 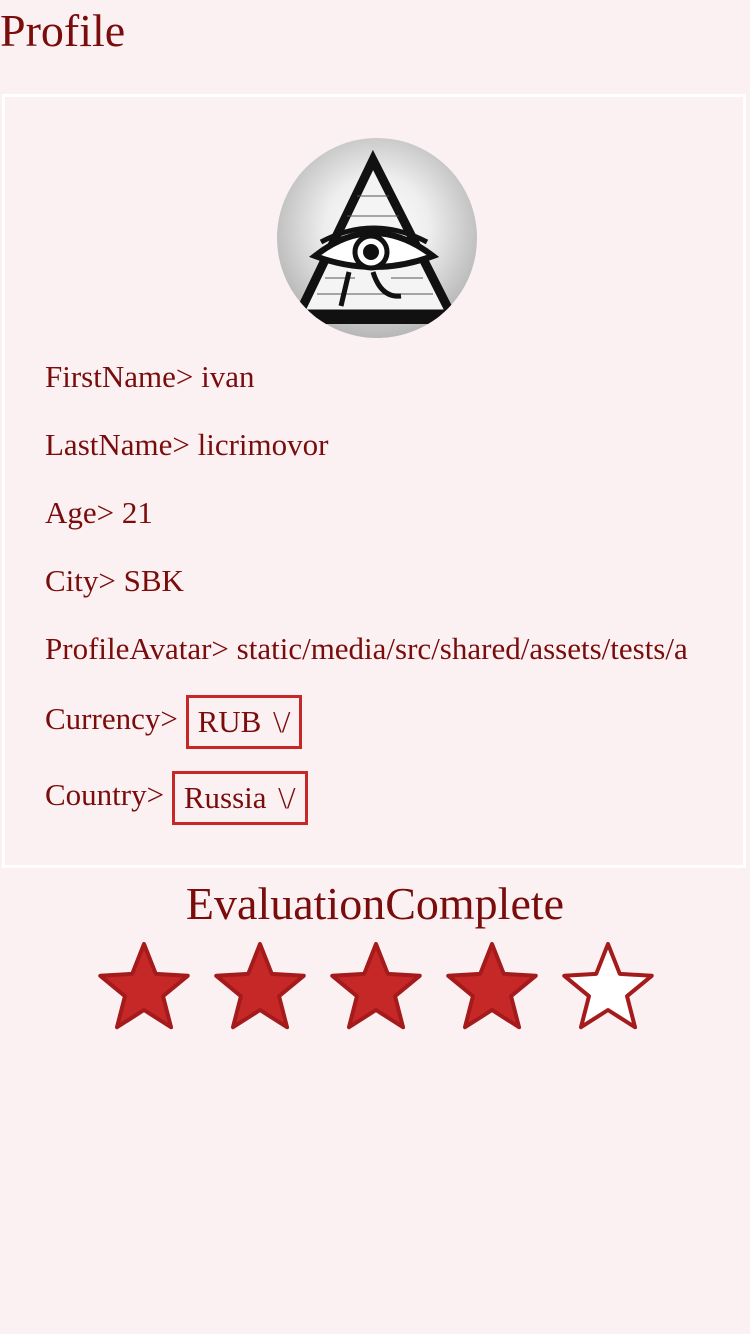 I want to click on eye-of-providence-icon, so click(x=375, y=236).